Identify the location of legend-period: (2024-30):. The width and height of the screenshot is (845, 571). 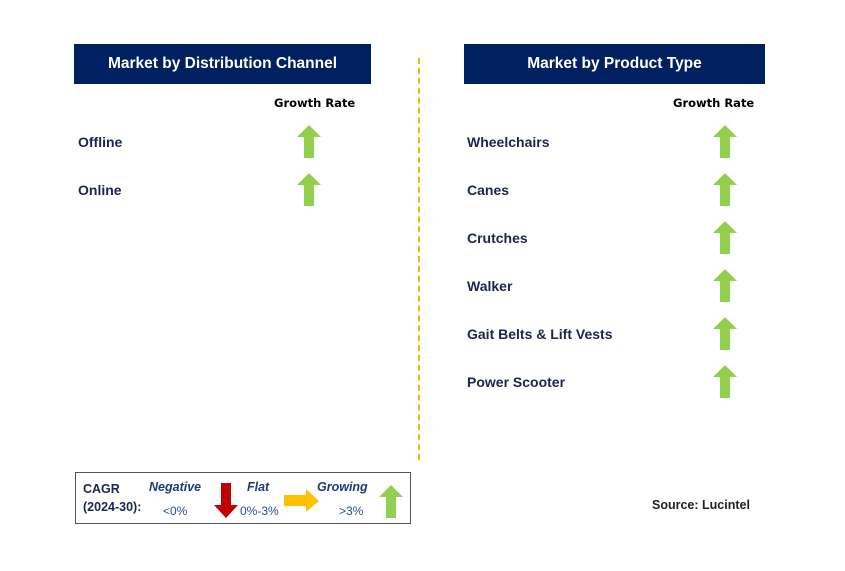
(112, 507).